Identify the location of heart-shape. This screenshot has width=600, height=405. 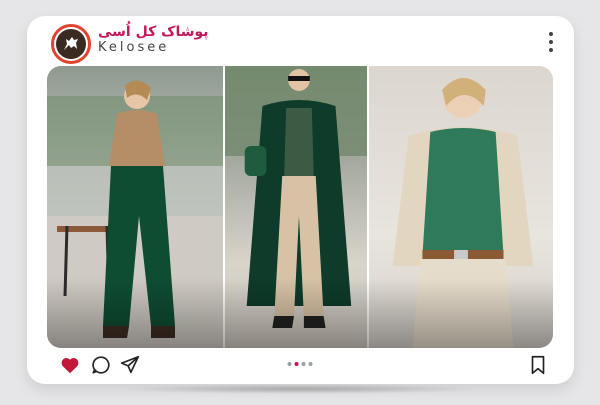
(70, 365).